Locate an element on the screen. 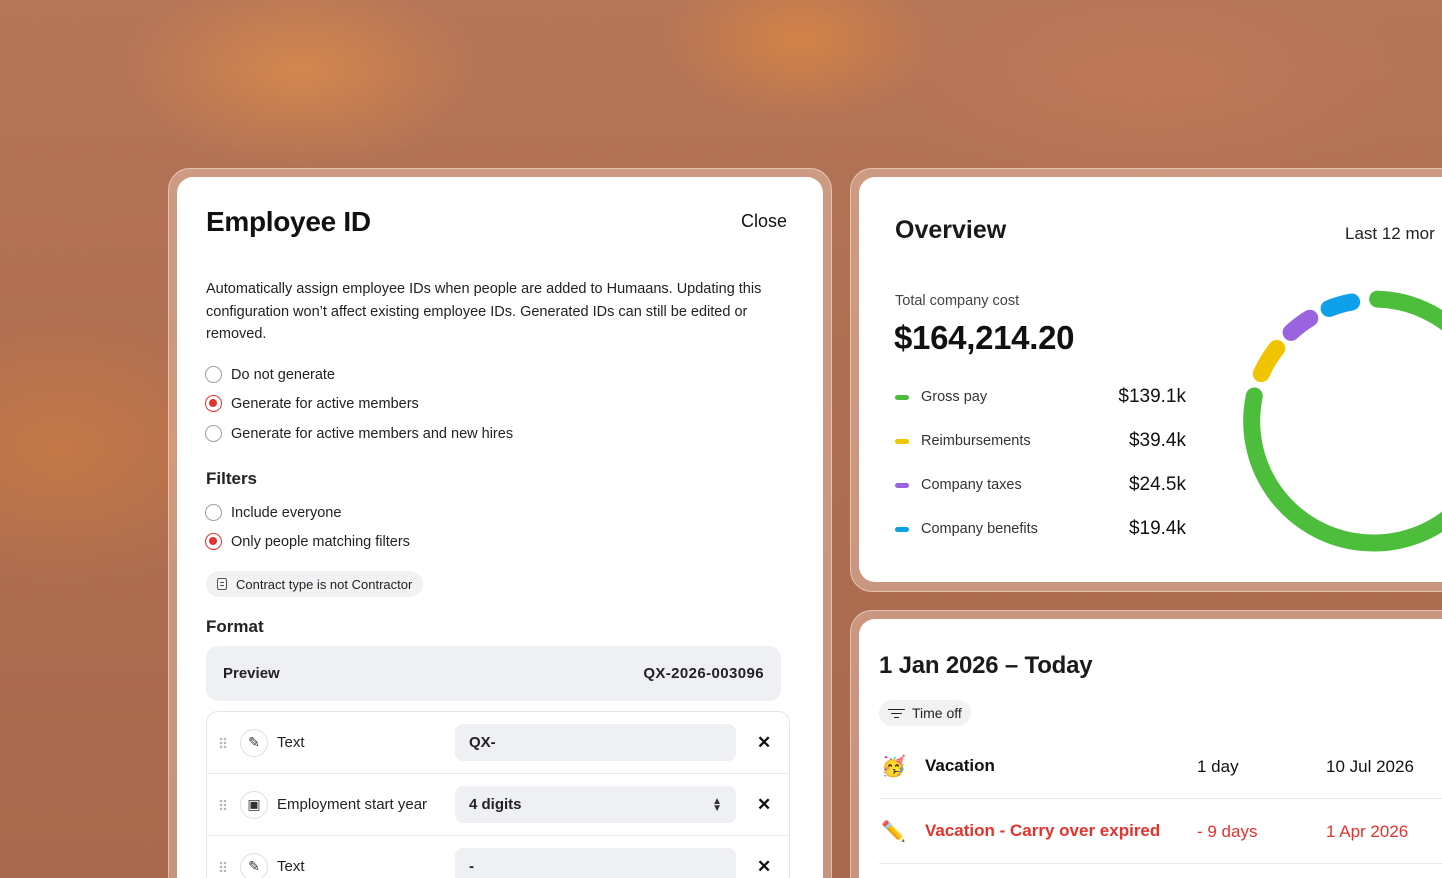  format-row: ✎ Text - ✕ is located at coordinates (498, 857).